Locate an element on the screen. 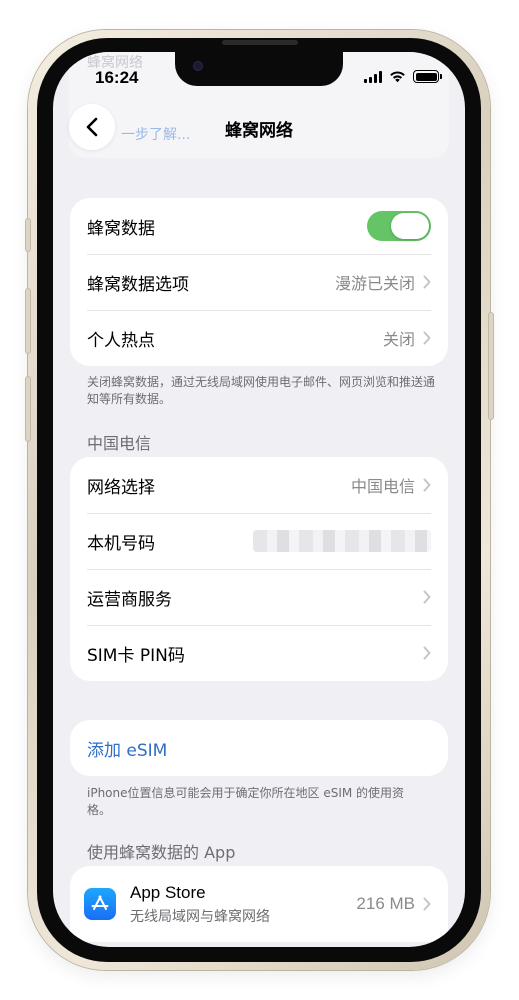 This screenshot has width=519, height=1000. cellular-settings-group: 蜂窝数据 蜂窝数据选项 漫游已关闭 个人热点 关闭 is located at coordinates (259, 282).